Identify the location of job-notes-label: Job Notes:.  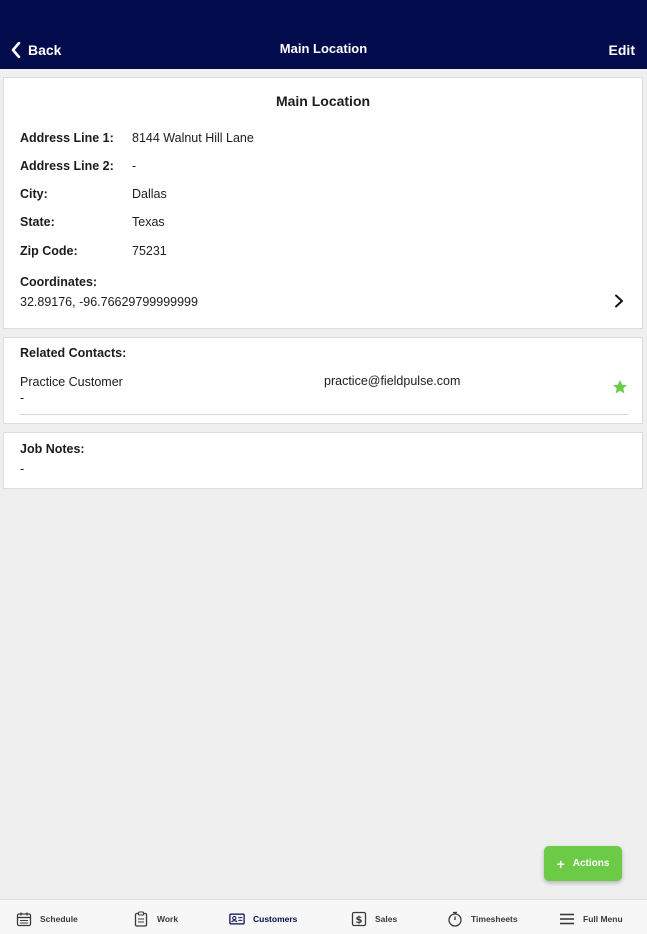
(52, 449).